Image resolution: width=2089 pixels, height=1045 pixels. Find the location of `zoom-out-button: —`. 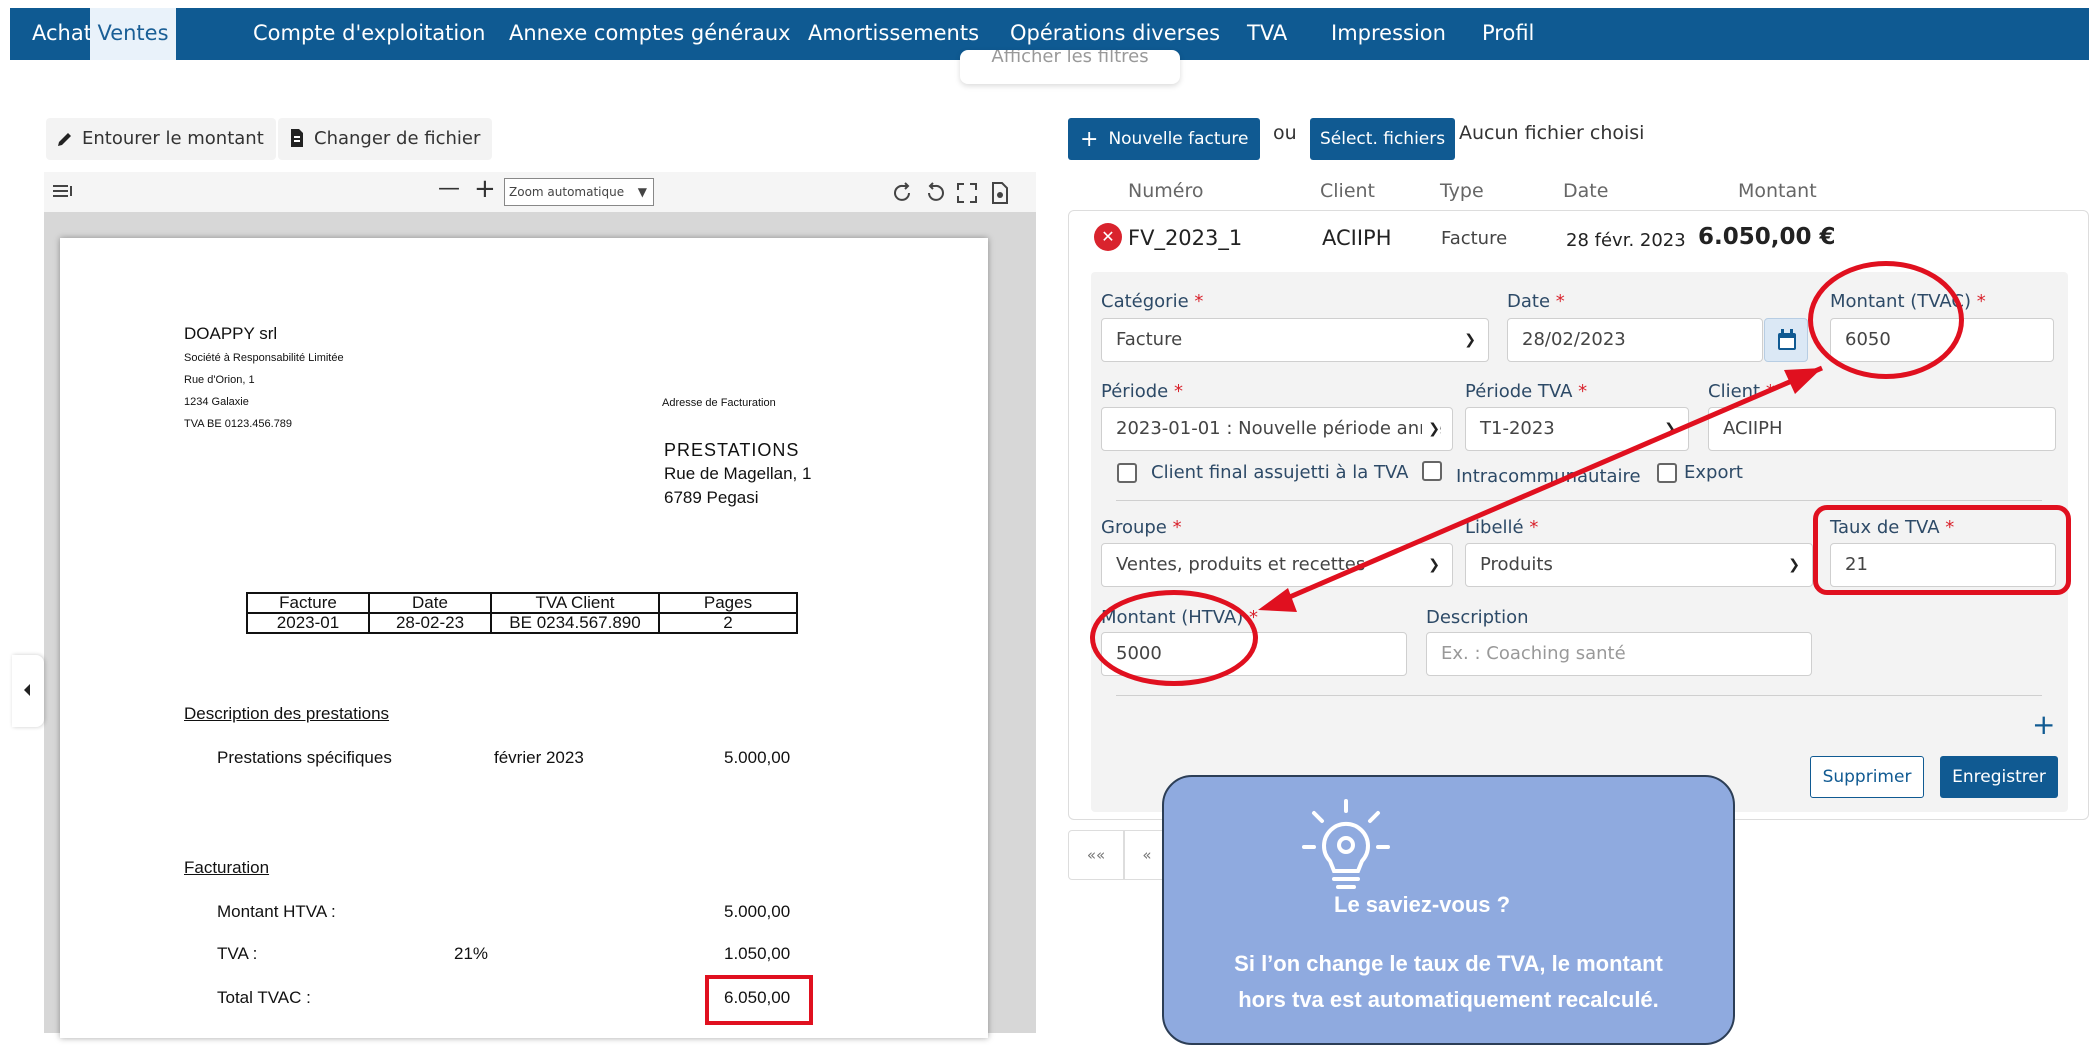

zoom-out-button: — is located at coordinates (449, 188).